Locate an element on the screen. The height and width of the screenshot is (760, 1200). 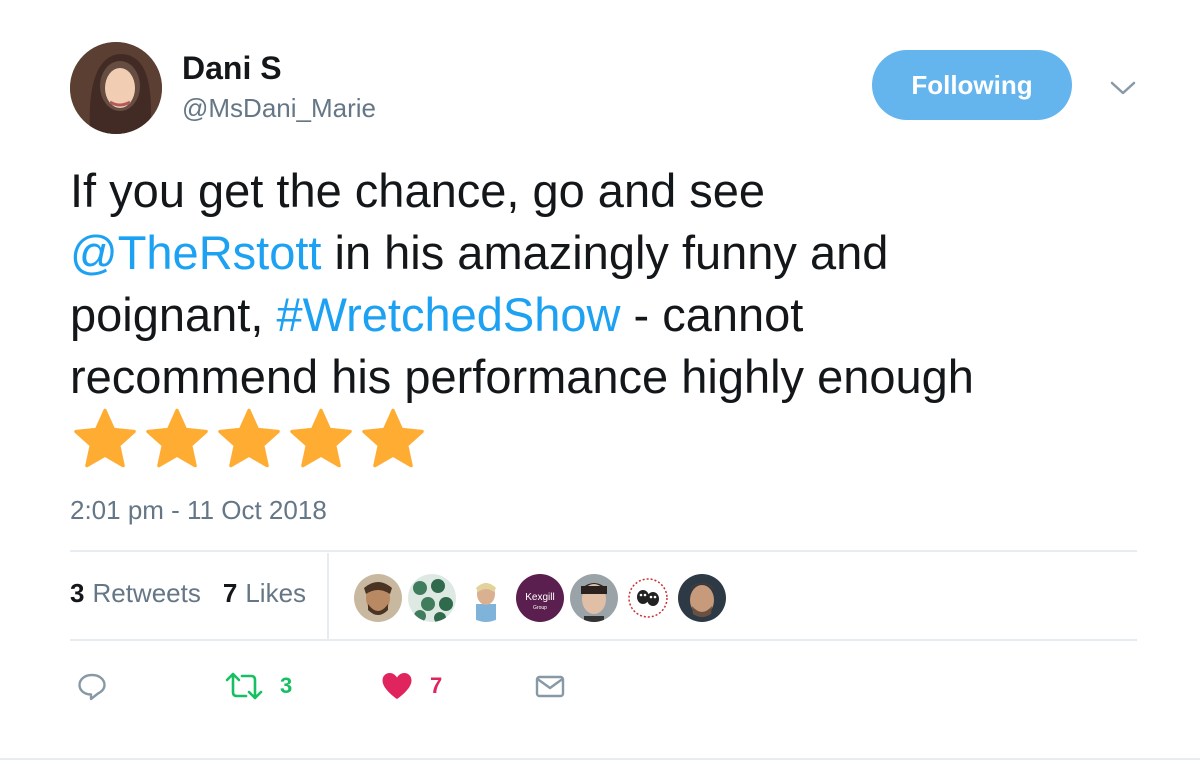
tweet-text-line2: in his amazingly funny and is located at coordinates (605, 252).